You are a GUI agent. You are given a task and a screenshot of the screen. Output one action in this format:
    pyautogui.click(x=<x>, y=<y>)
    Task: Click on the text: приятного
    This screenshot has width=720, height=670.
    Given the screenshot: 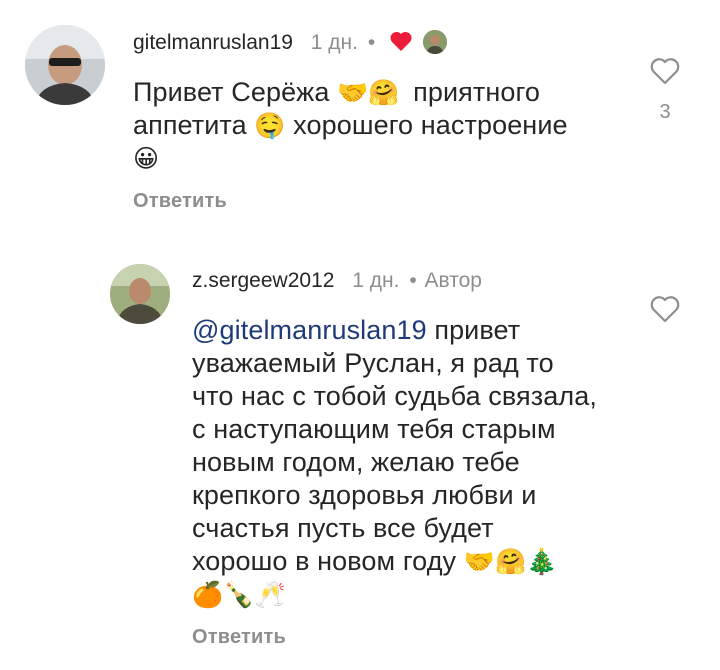 What is the action you would take?
    pyautogui.click(x=476, y=92)
    